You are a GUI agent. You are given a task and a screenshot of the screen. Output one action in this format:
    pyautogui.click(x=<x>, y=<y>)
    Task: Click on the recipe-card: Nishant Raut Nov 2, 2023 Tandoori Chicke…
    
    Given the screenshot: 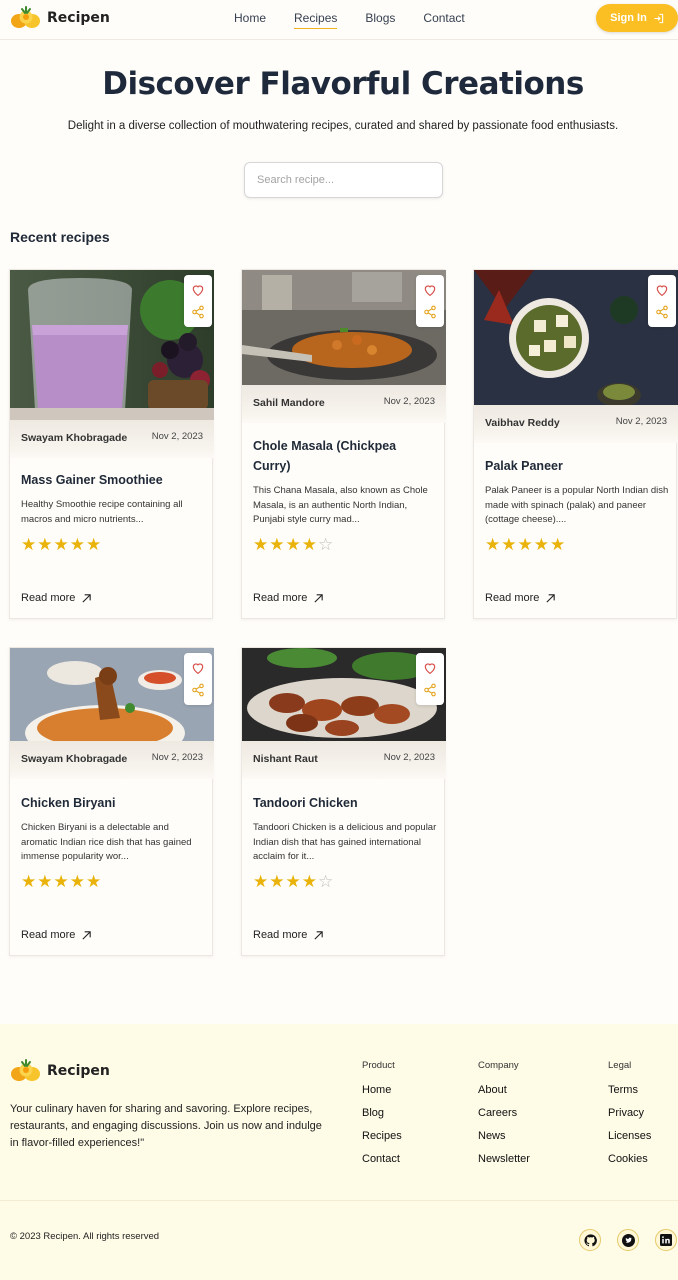 What is the action you would take?
    pyautogui.click(x=343, y=801)
    